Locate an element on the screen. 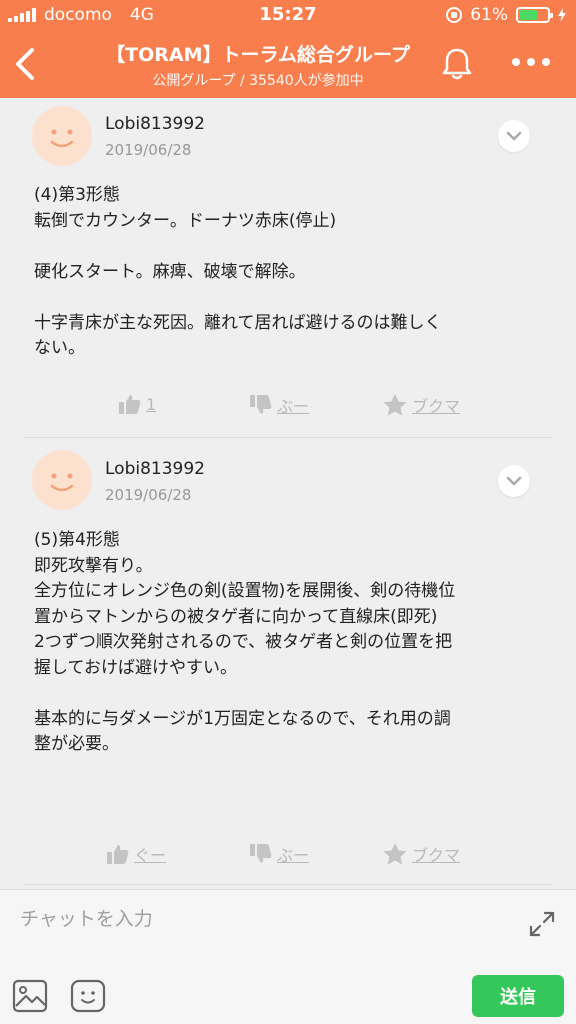  status-bar: docomo 4G 15:27 61% is located at coordinates (288, 15).